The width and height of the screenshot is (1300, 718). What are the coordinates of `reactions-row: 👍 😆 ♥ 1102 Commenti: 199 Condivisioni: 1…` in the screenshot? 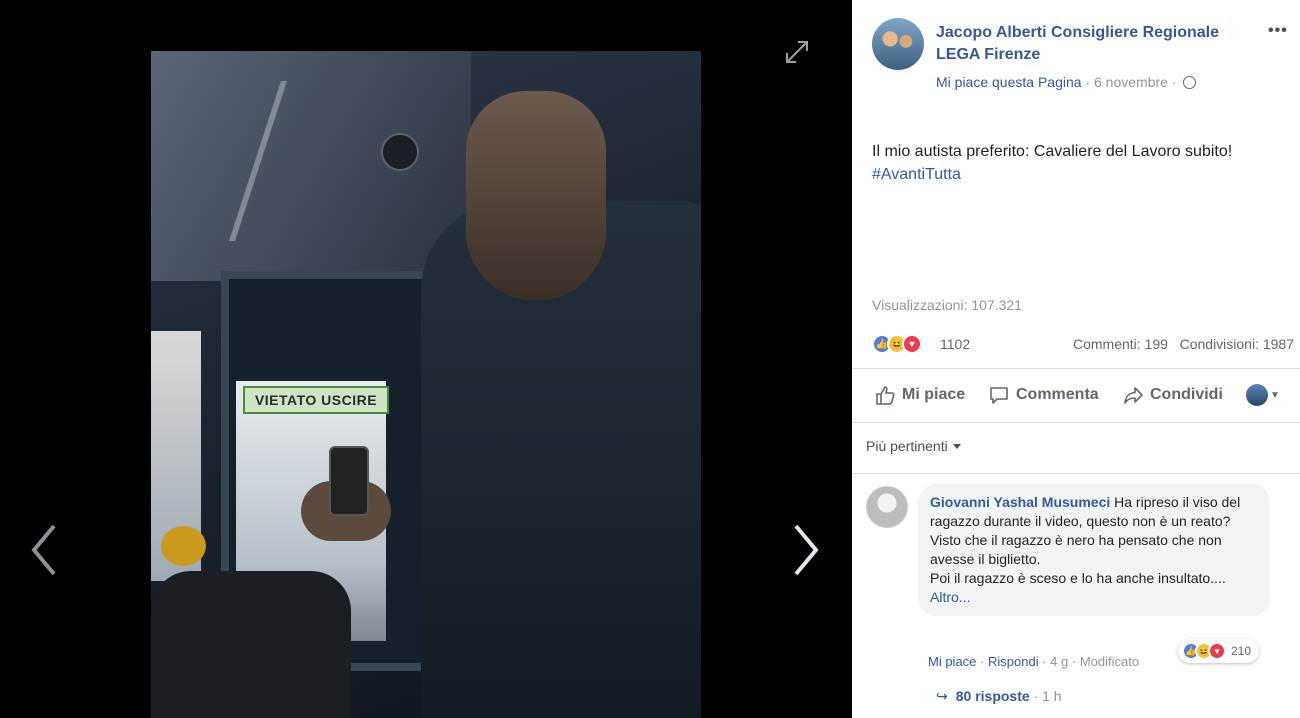 It's located at (1084, 345).